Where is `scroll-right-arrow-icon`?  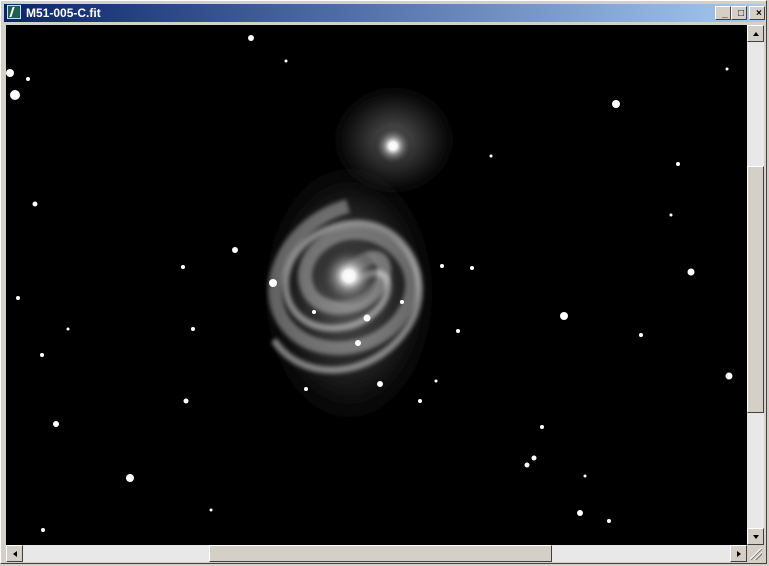
scroll-right-arrow-icon is located at coordinates (738, 553).